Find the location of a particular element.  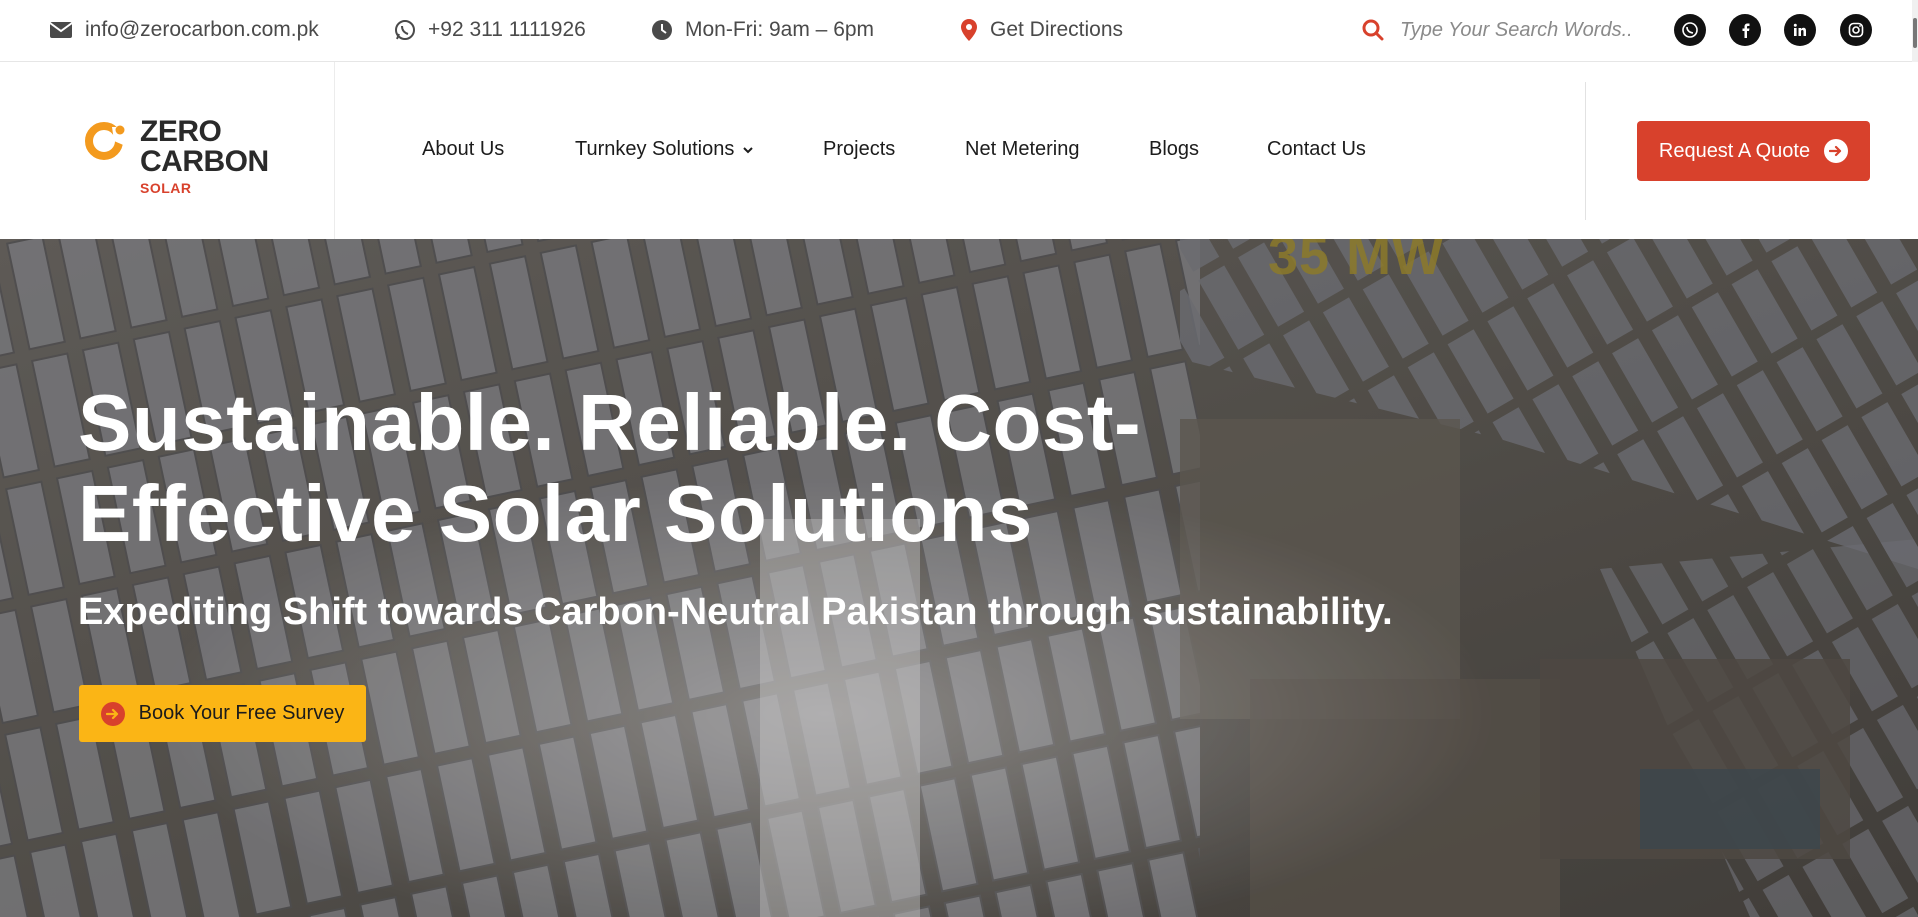

facebook-icon is located at coordinates (1746, 30).